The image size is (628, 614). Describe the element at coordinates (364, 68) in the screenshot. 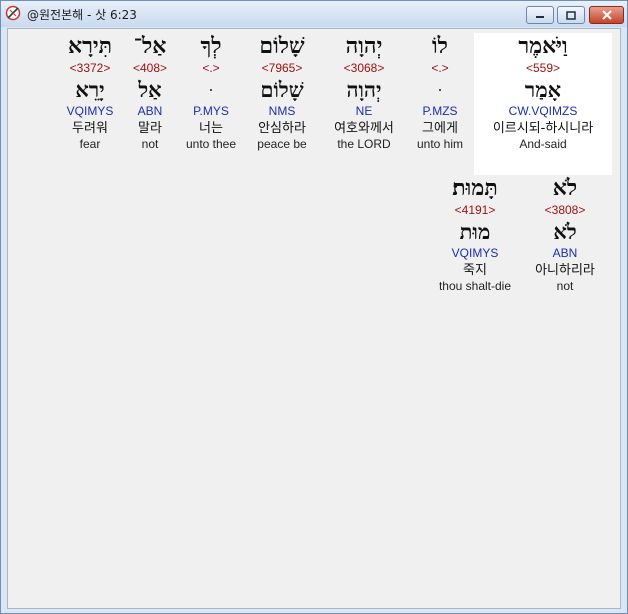

I see `strong-number: <3068>` at that location.